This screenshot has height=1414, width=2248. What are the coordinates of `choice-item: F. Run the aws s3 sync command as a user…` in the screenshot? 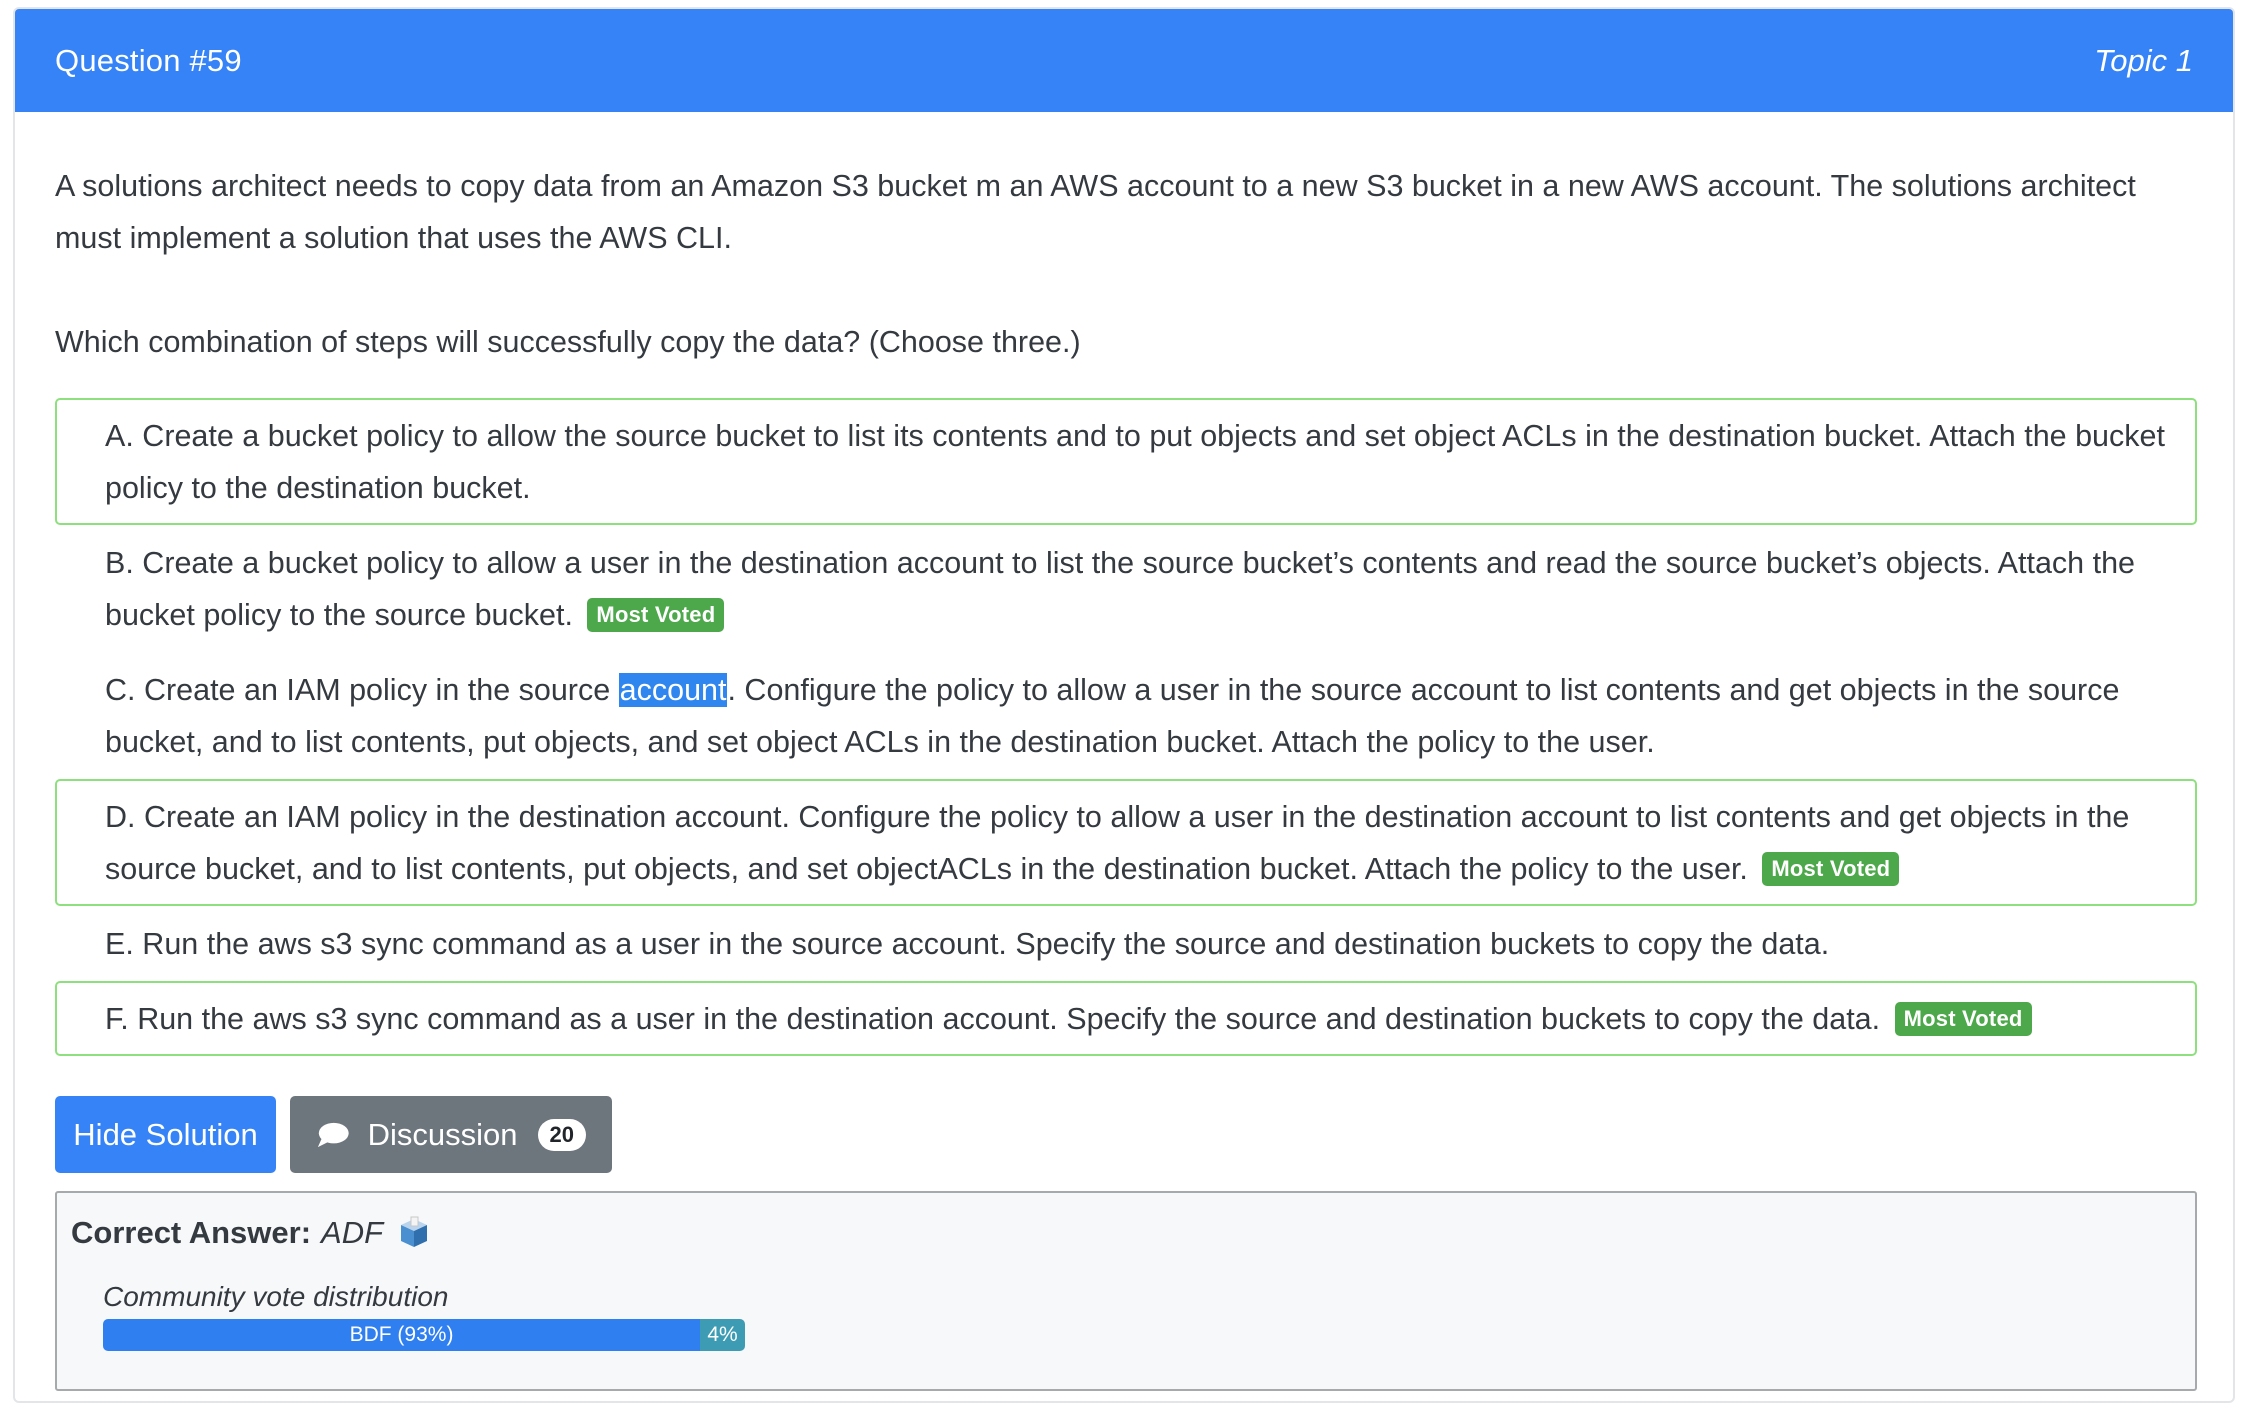 It's located at (1126, 1018).